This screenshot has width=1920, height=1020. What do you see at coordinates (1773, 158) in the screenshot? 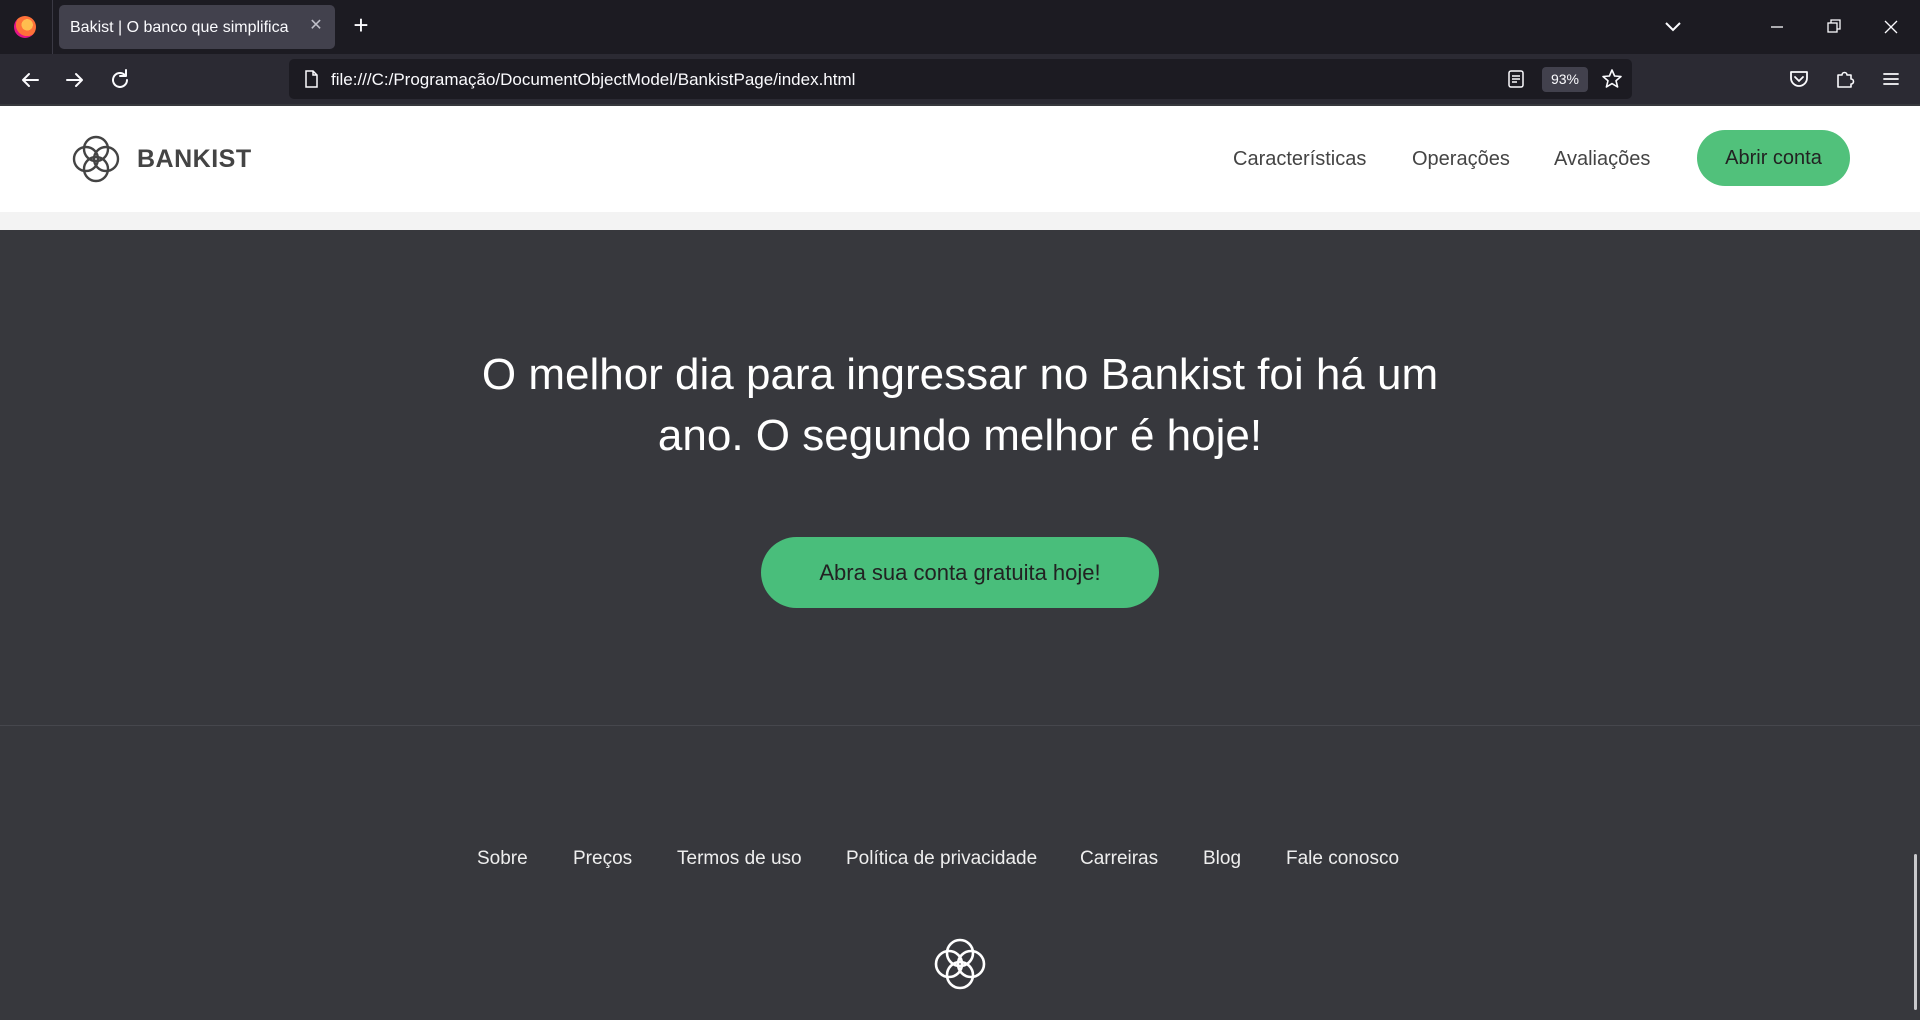
I see `open-account-button: Abrir conta` at bounding box center [1773, 158].